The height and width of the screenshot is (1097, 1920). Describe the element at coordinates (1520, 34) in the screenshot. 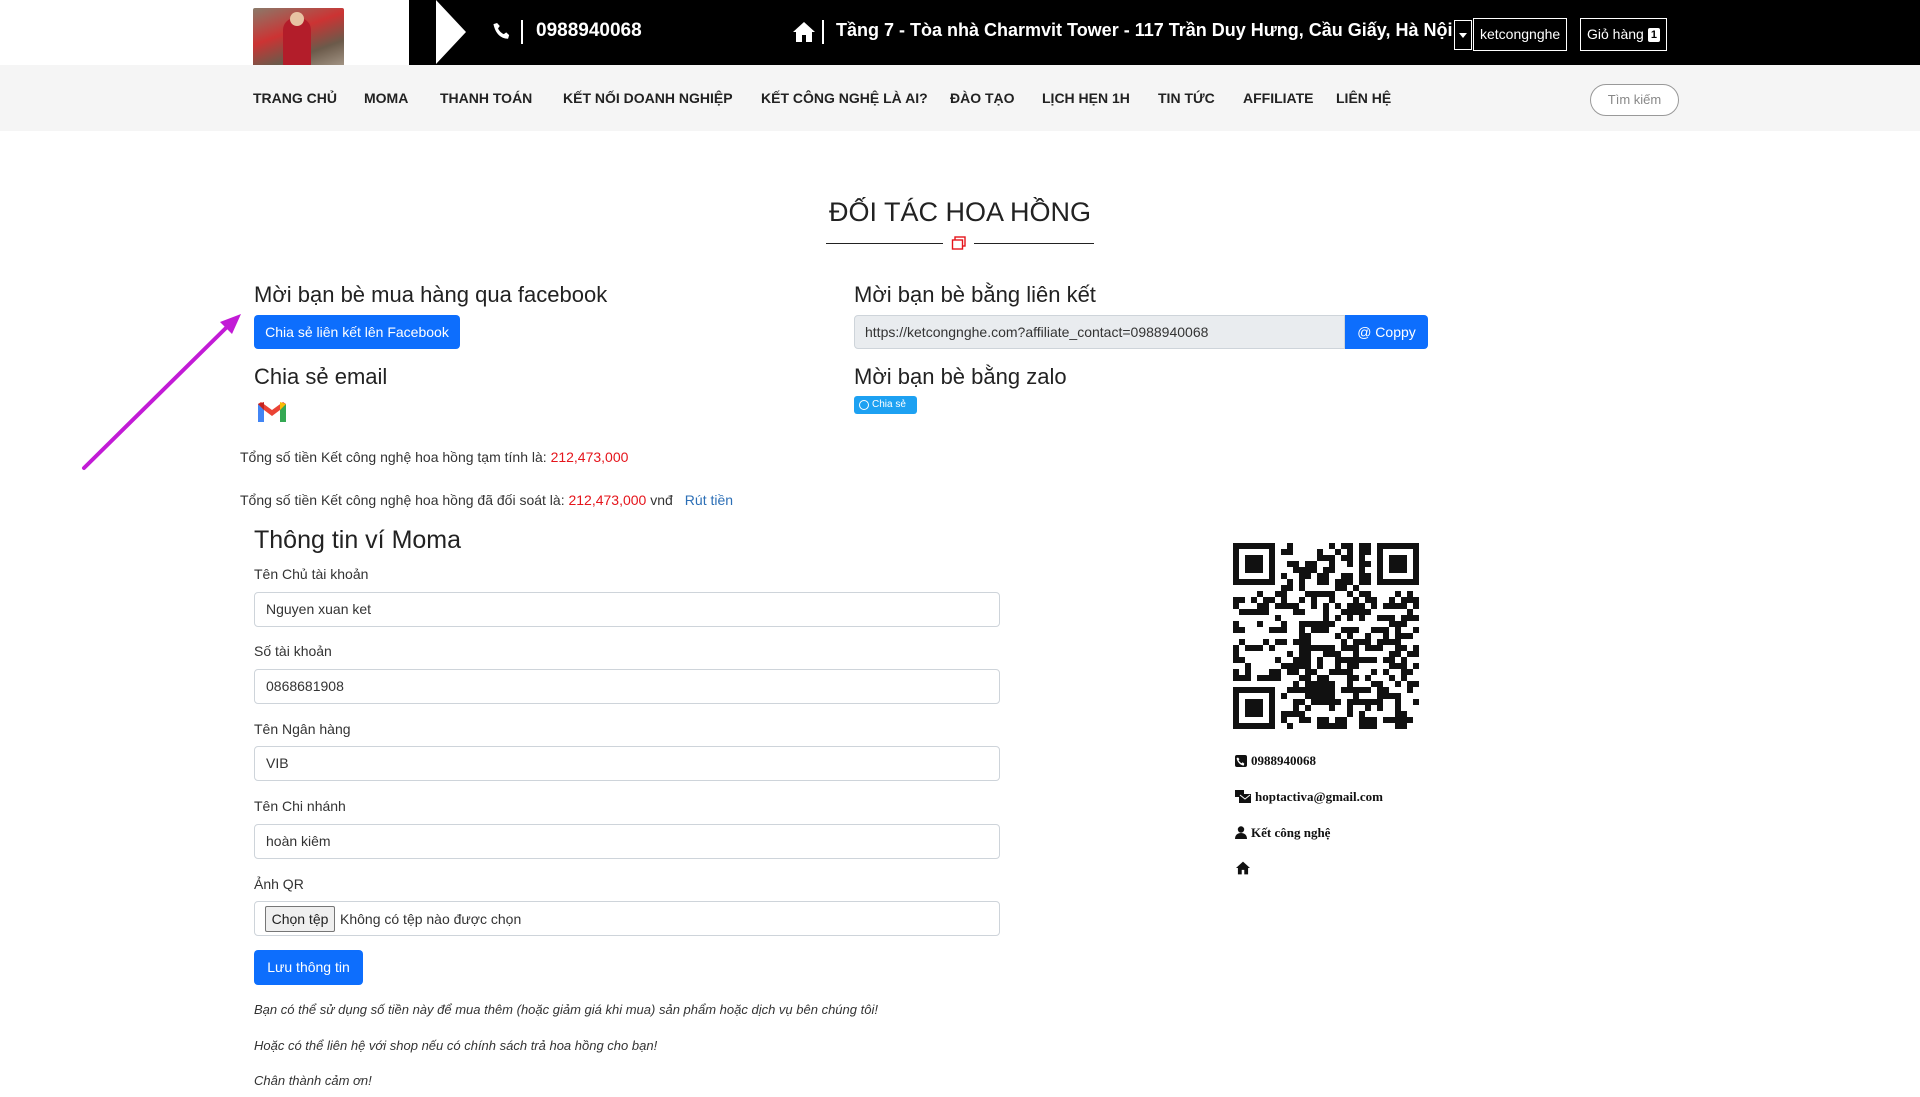

I see `user-button: ketcongnghe` at that location.